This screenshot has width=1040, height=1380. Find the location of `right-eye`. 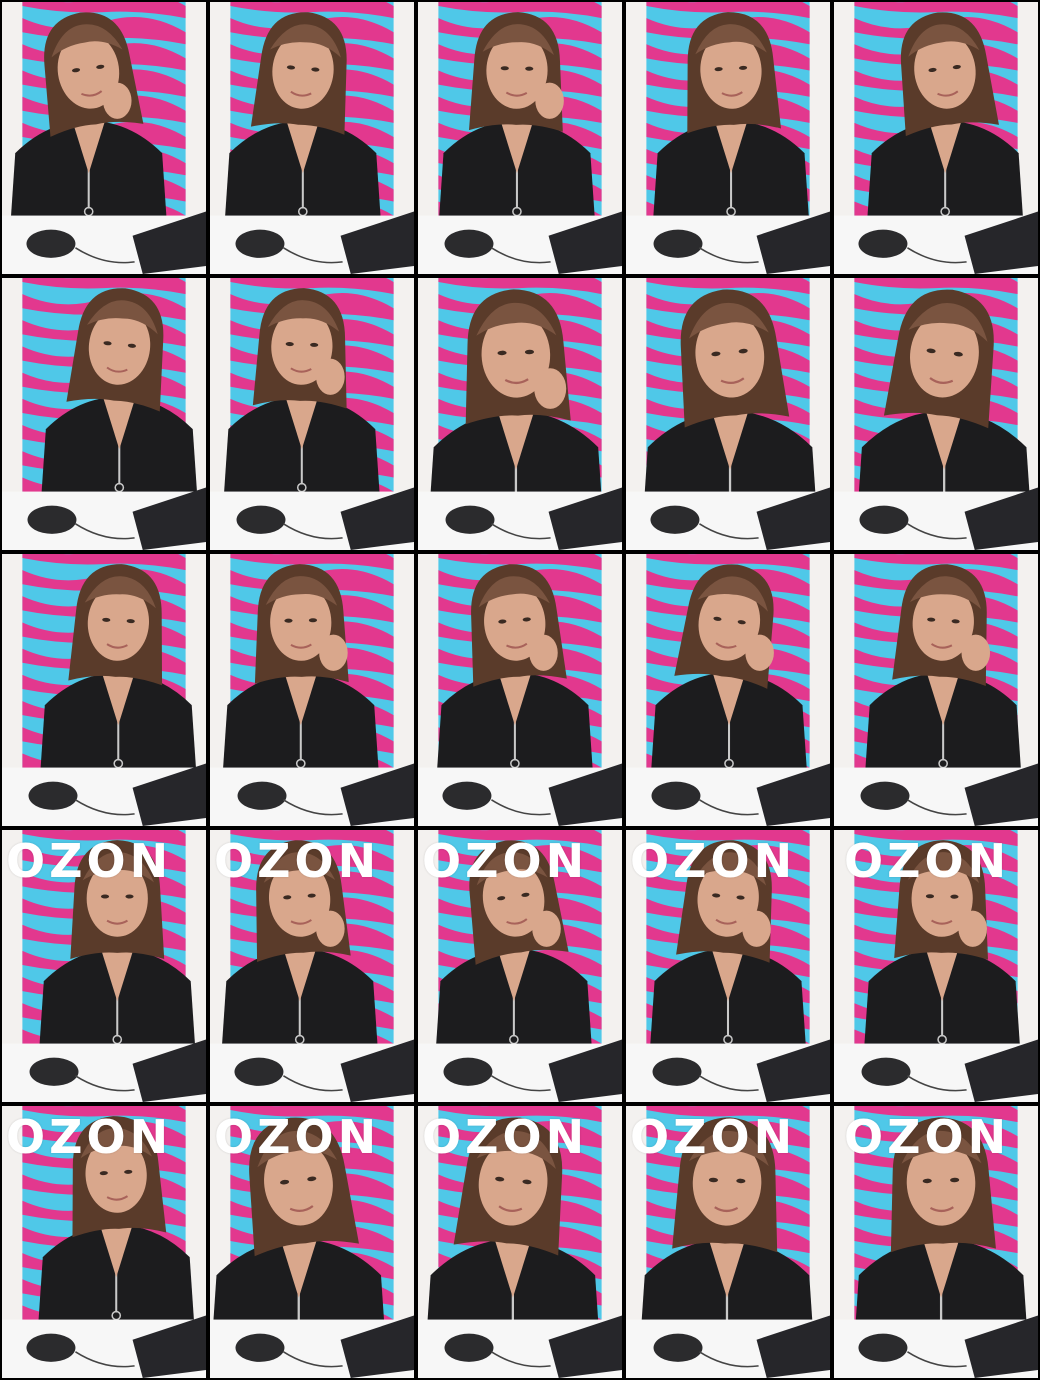

right-eye is located at coordinates (129, 896).